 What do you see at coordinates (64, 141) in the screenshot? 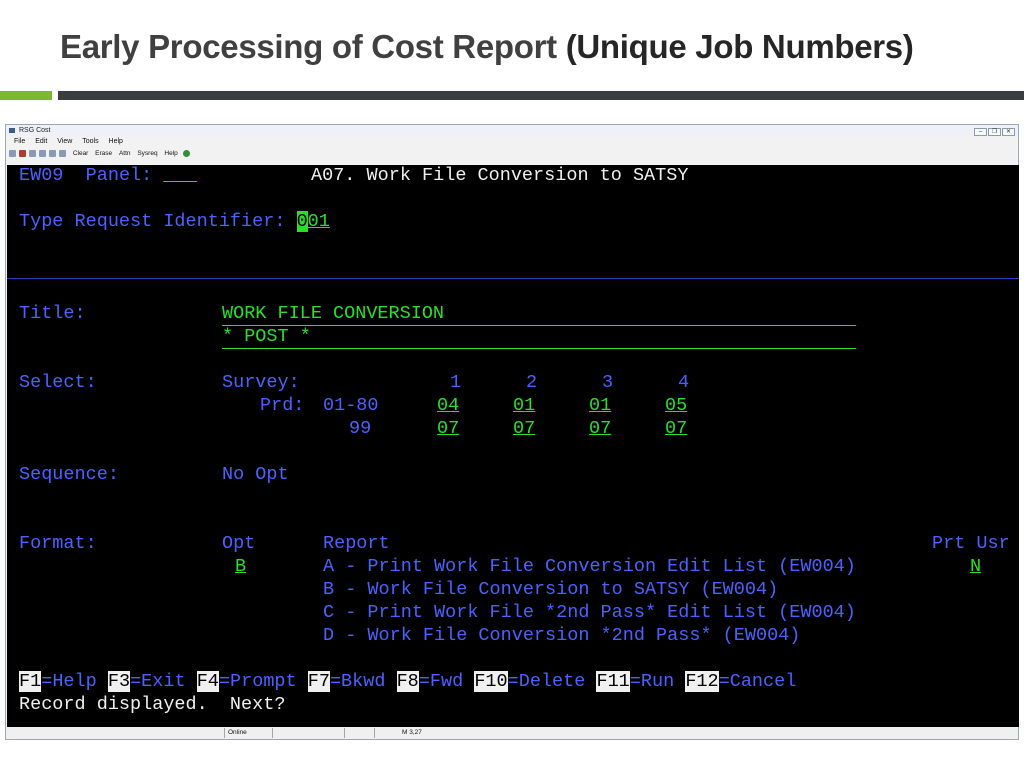
I see `menu-view: View` at bounding box center [64, 141].